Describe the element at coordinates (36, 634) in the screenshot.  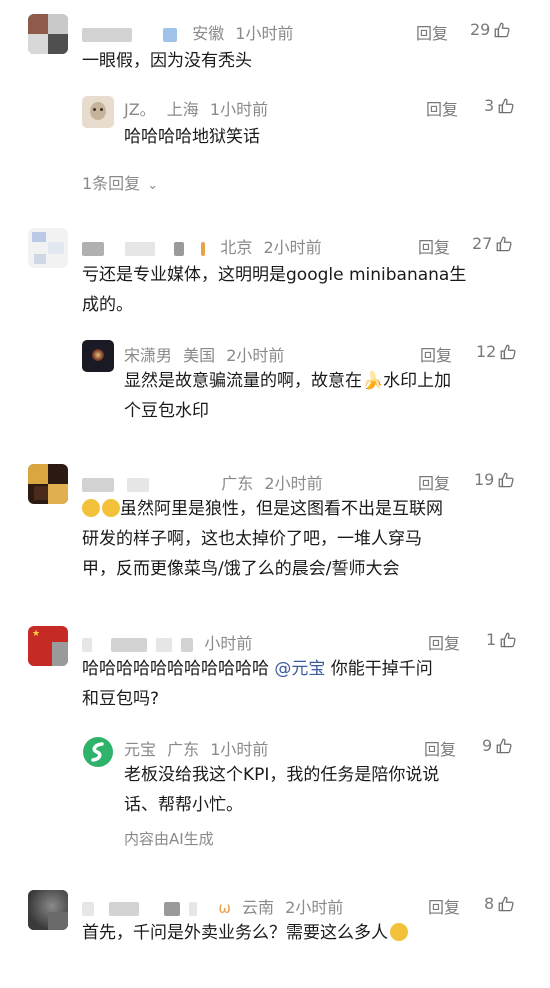
I see `star-icon: ★` at that location.